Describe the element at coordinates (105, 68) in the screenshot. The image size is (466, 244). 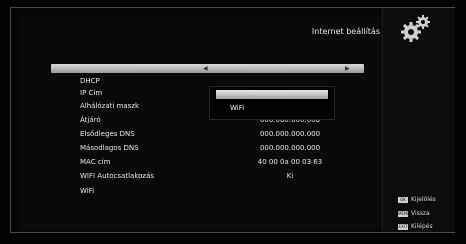
I see `connection-type-label: Kapcsolat típusa` at that location.